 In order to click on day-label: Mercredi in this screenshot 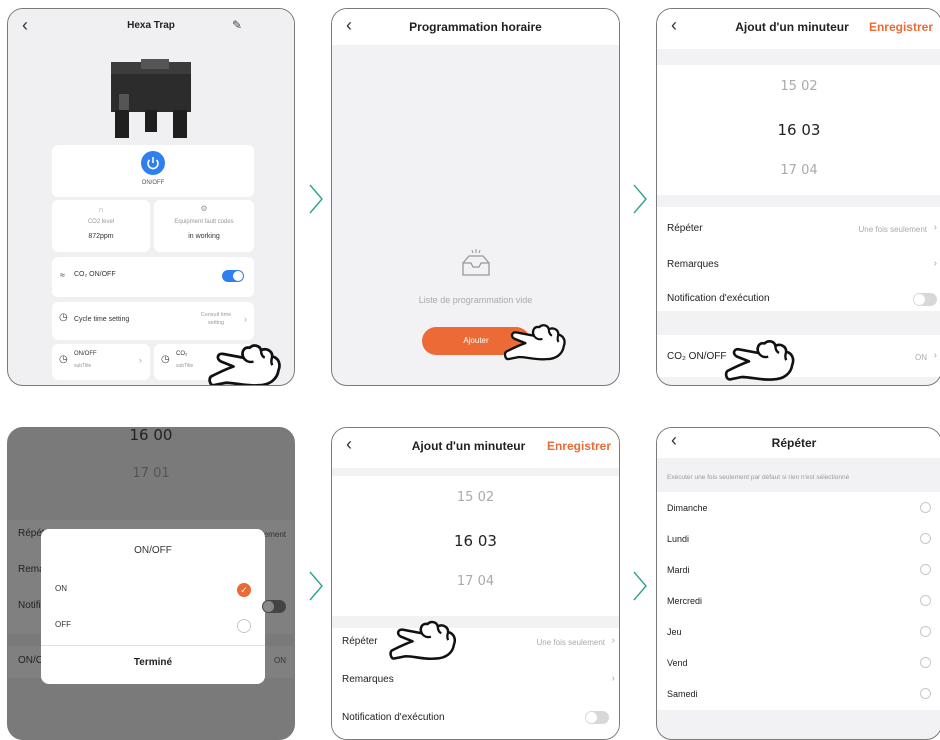, I will do `click(685, 601)`.